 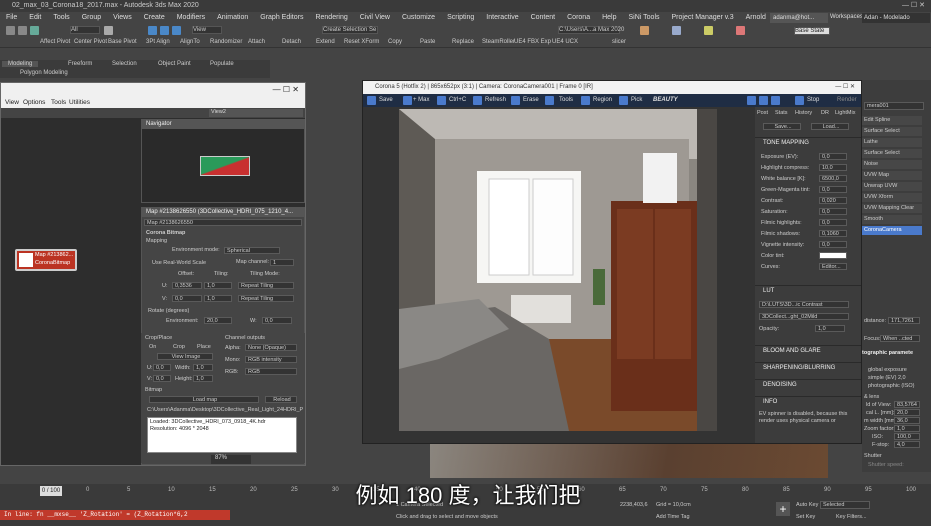 I want to click on color-tint-swatch, so click(x=833, y=255).